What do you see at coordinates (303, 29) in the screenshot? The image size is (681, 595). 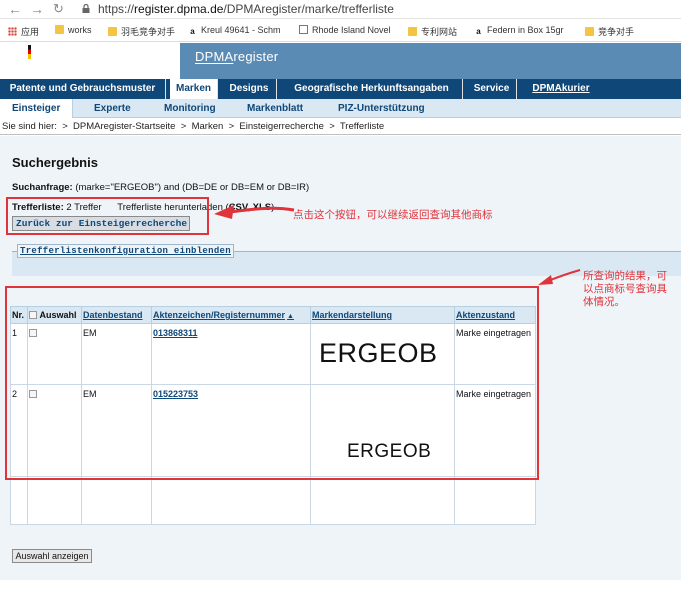 I see `page-icon` at bounding box center [303, 29].